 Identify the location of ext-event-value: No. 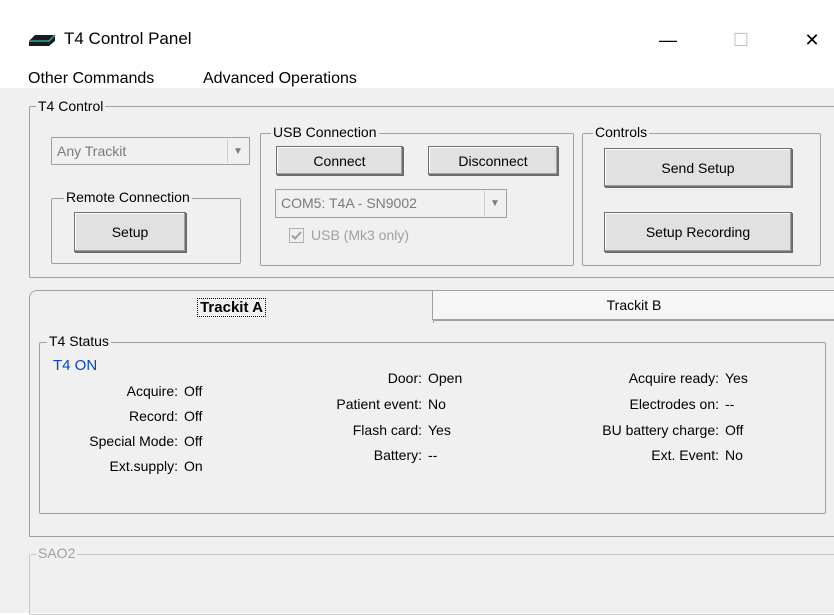
(734, 455).